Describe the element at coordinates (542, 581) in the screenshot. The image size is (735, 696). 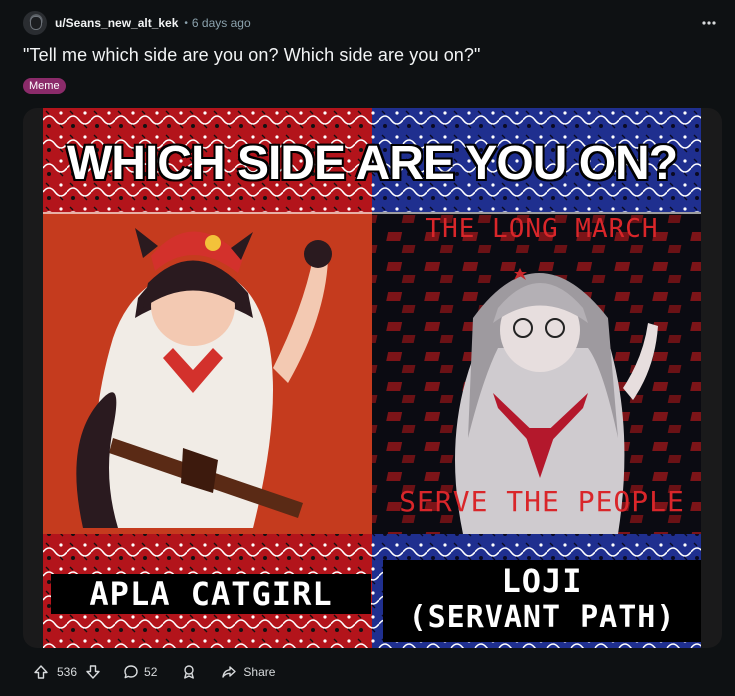
I see `meme-right-name-line1: LOJI` at that location.